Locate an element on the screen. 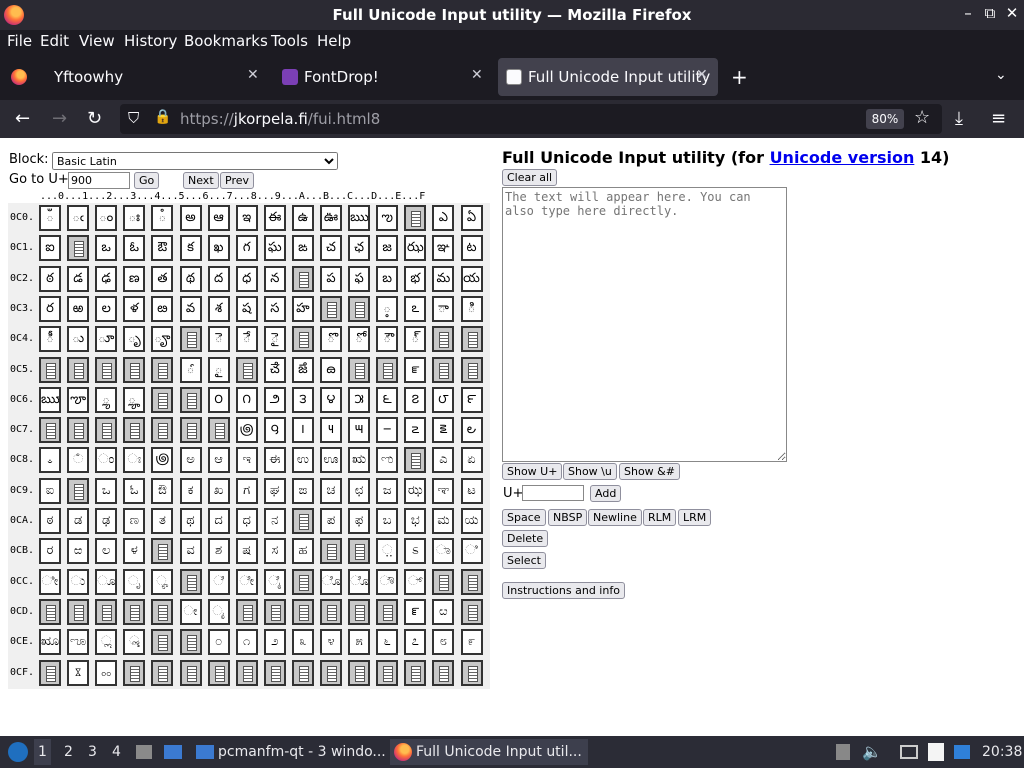 This screenshot has width=1024, height=768. tab-full-unicode-input: Full Unicode Input utility ✕ is located at coordinates (608, 77).